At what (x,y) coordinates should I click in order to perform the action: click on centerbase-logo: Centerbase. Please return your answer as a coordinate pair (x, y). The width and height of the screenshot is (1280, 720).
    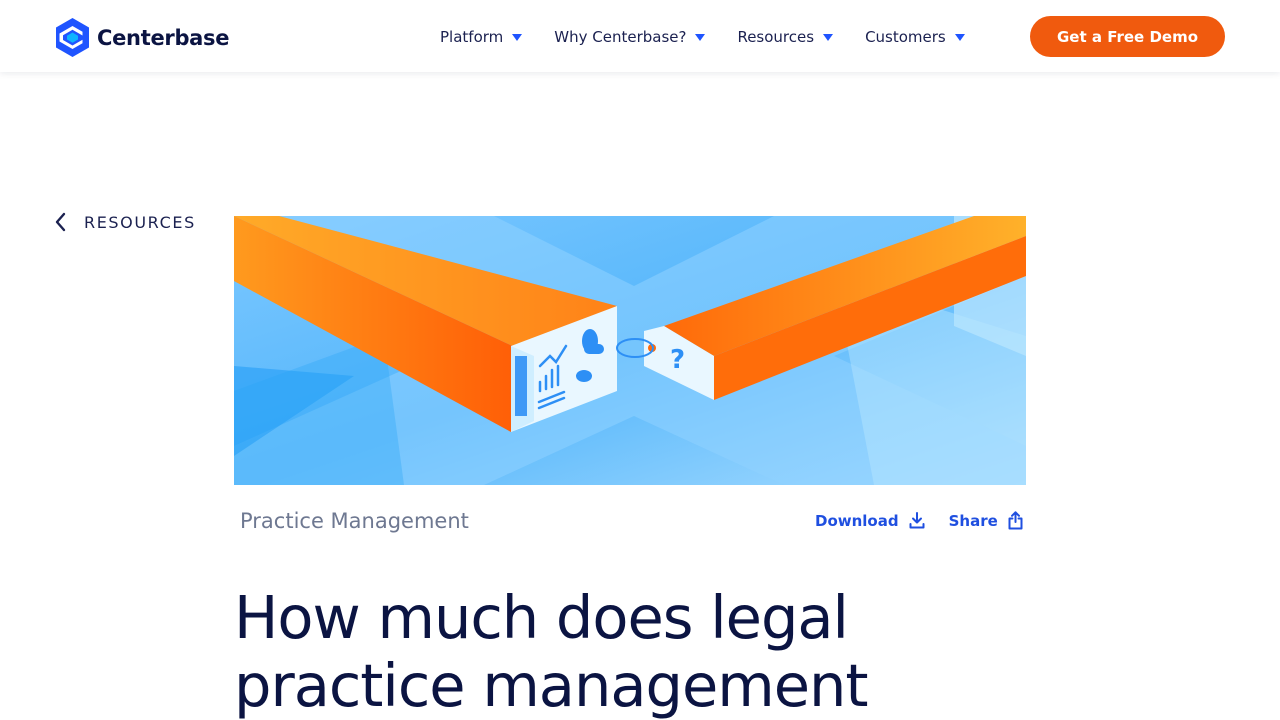
    Looking at the image, I should click on (142, 37).